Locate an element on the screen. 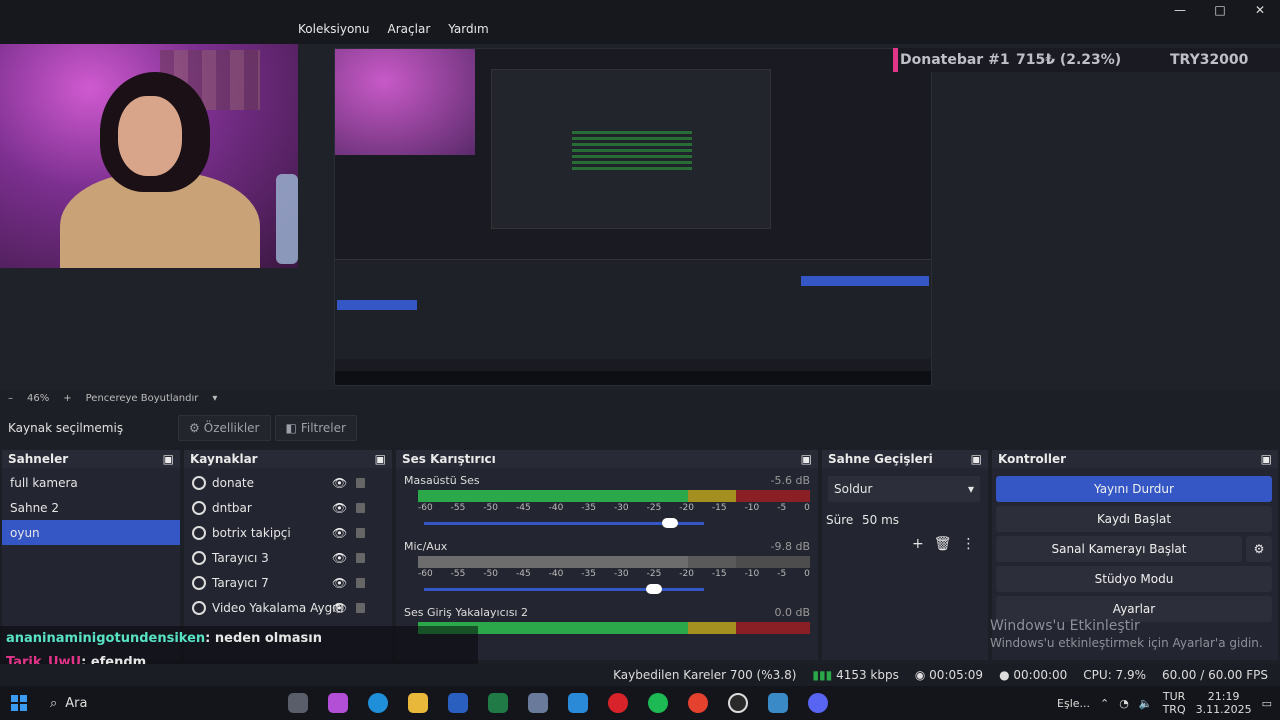 This screenshot has height=720, width=1280. camera-icon is located at coordinates (199, 607).